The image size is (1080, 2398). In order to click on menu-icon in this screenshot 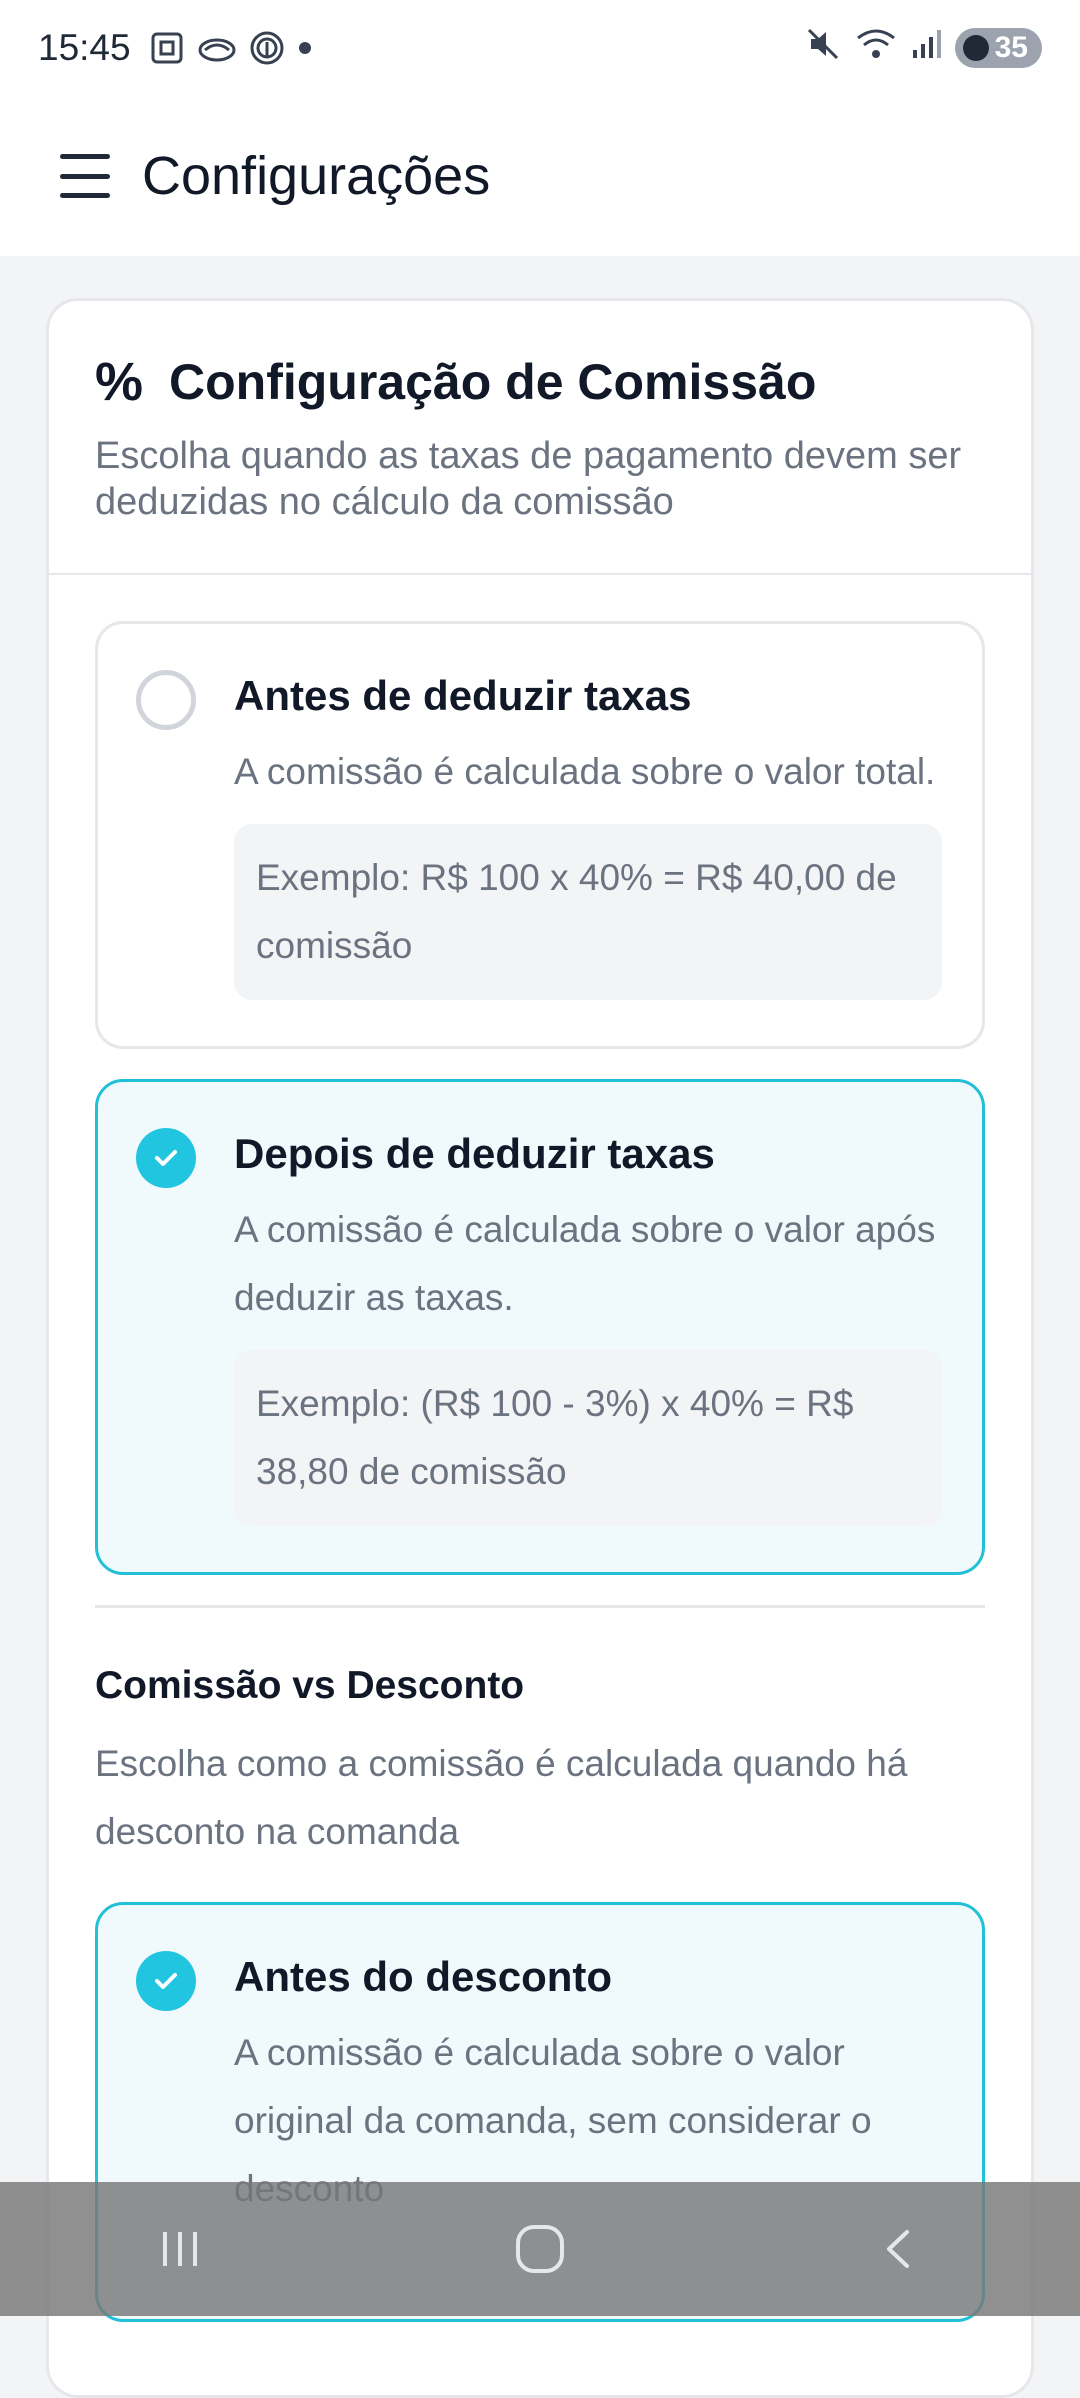, I will do `click(85, 176)`.